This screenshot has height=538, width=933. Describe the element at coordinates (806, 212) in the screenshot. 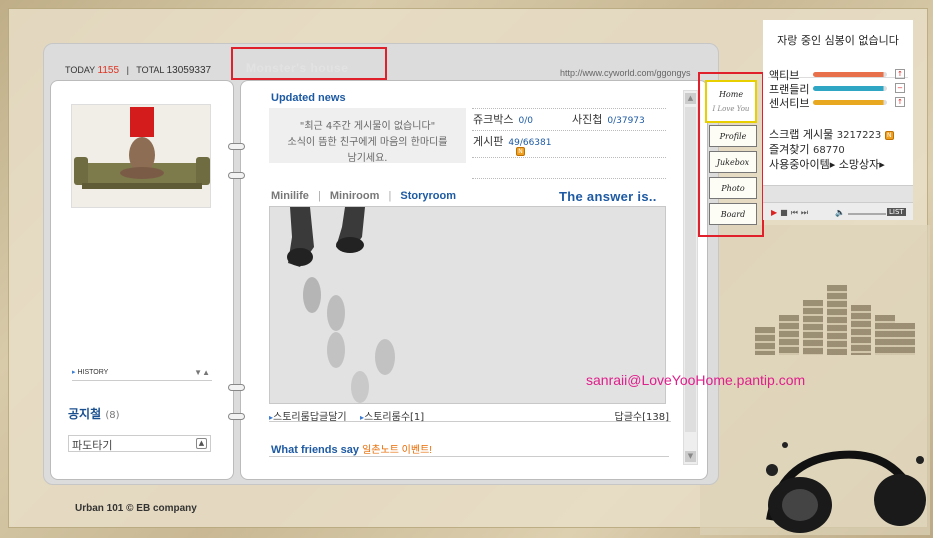

I see `next-icon: ⏭` at that location.